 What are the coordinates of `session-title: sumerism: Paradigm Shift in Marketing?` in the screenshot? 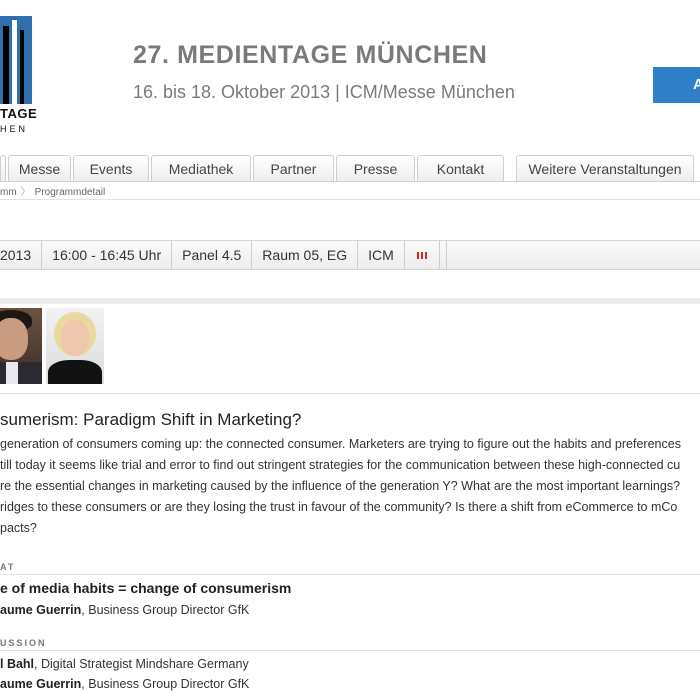 It's located at (151, 419).